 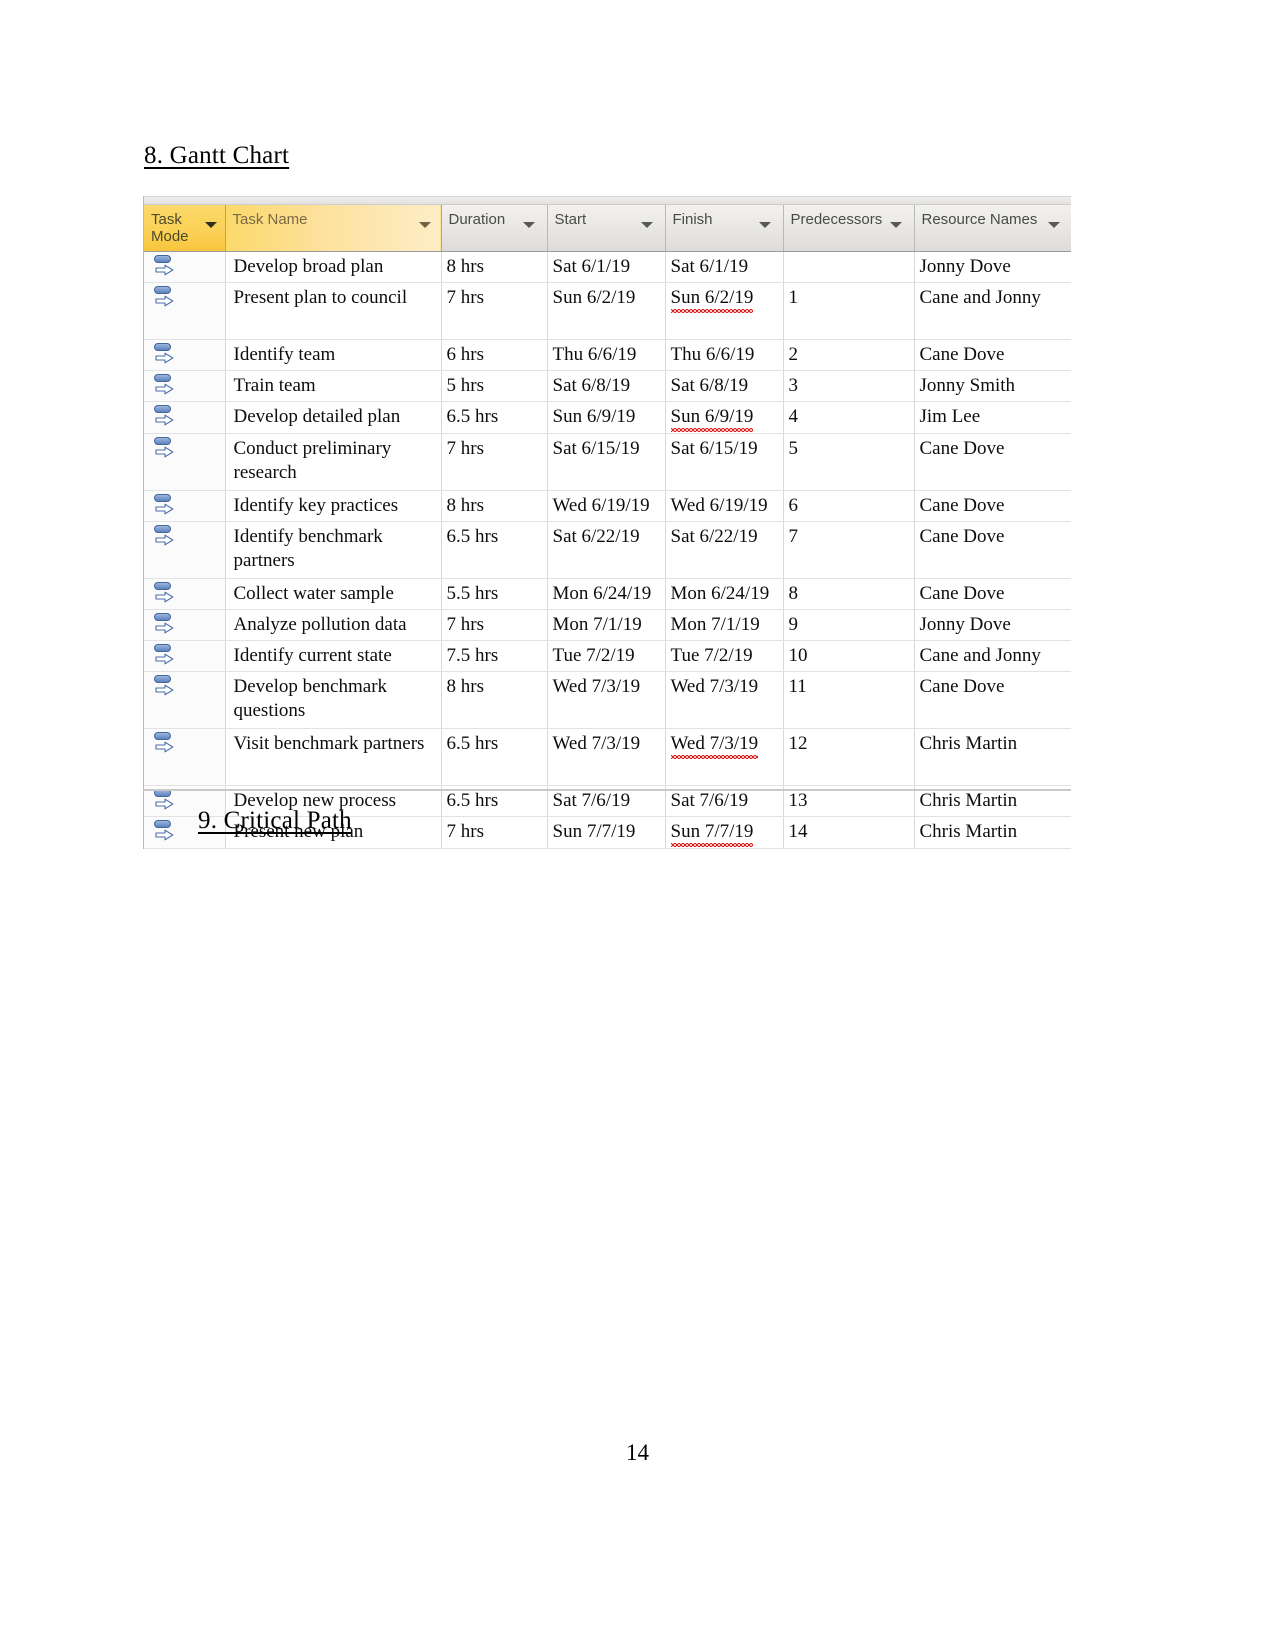 What do you see at coordinates (333, 506) in the screenshot?
I see `cell-task-name: Identify key practices` at bounding box center [333, 506].